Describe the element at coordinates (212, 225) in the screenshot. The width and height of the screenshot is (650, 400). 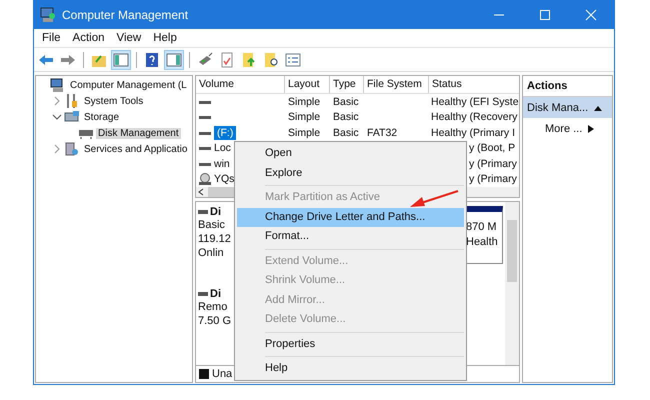
I see `disk-detail: Basic` at that location.